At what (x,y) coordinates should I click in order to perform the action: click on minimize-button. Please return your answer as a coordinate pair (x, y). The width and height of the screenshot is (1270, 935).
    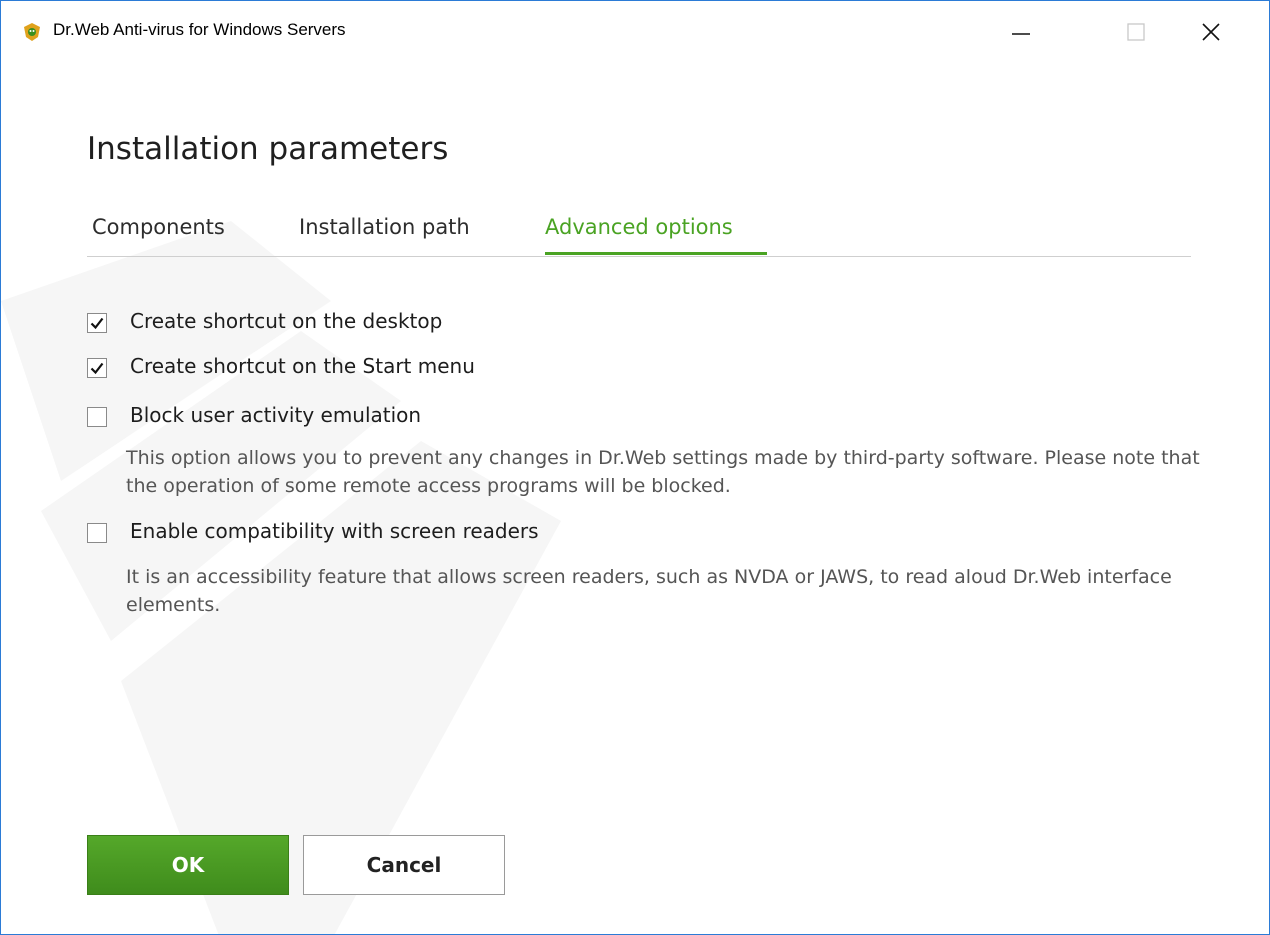
    Looking at the image, I should click on (1021, 32).